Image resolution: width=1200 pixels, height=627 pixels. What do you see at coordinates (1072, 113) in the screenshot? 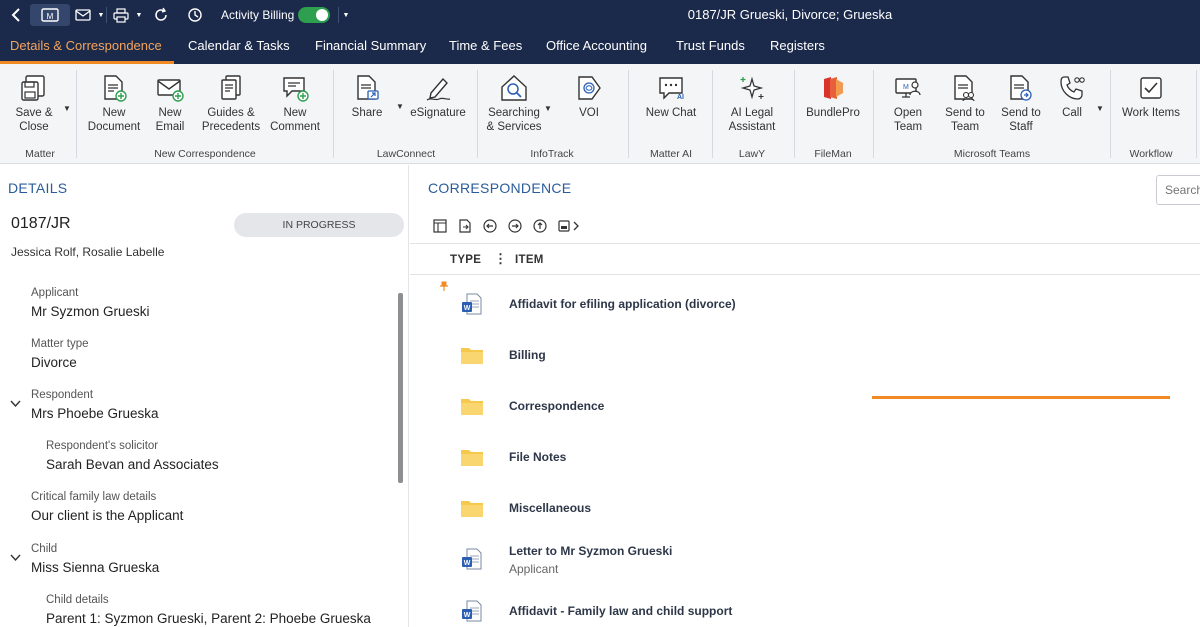
I see `call-label: Call` at bounding box center [1072, 113].